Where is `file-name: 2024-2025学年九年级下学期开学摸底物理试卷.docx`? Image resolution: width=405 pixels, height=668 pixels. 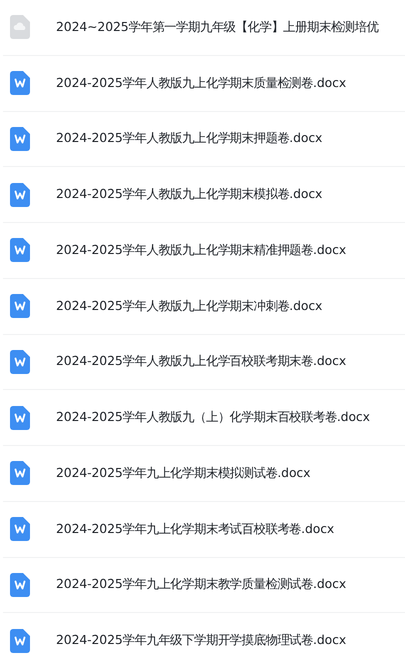
file-name: 2024-2025学年九年级下学期开学摸底物理试卷.docx is located at coordinates (201, 641).